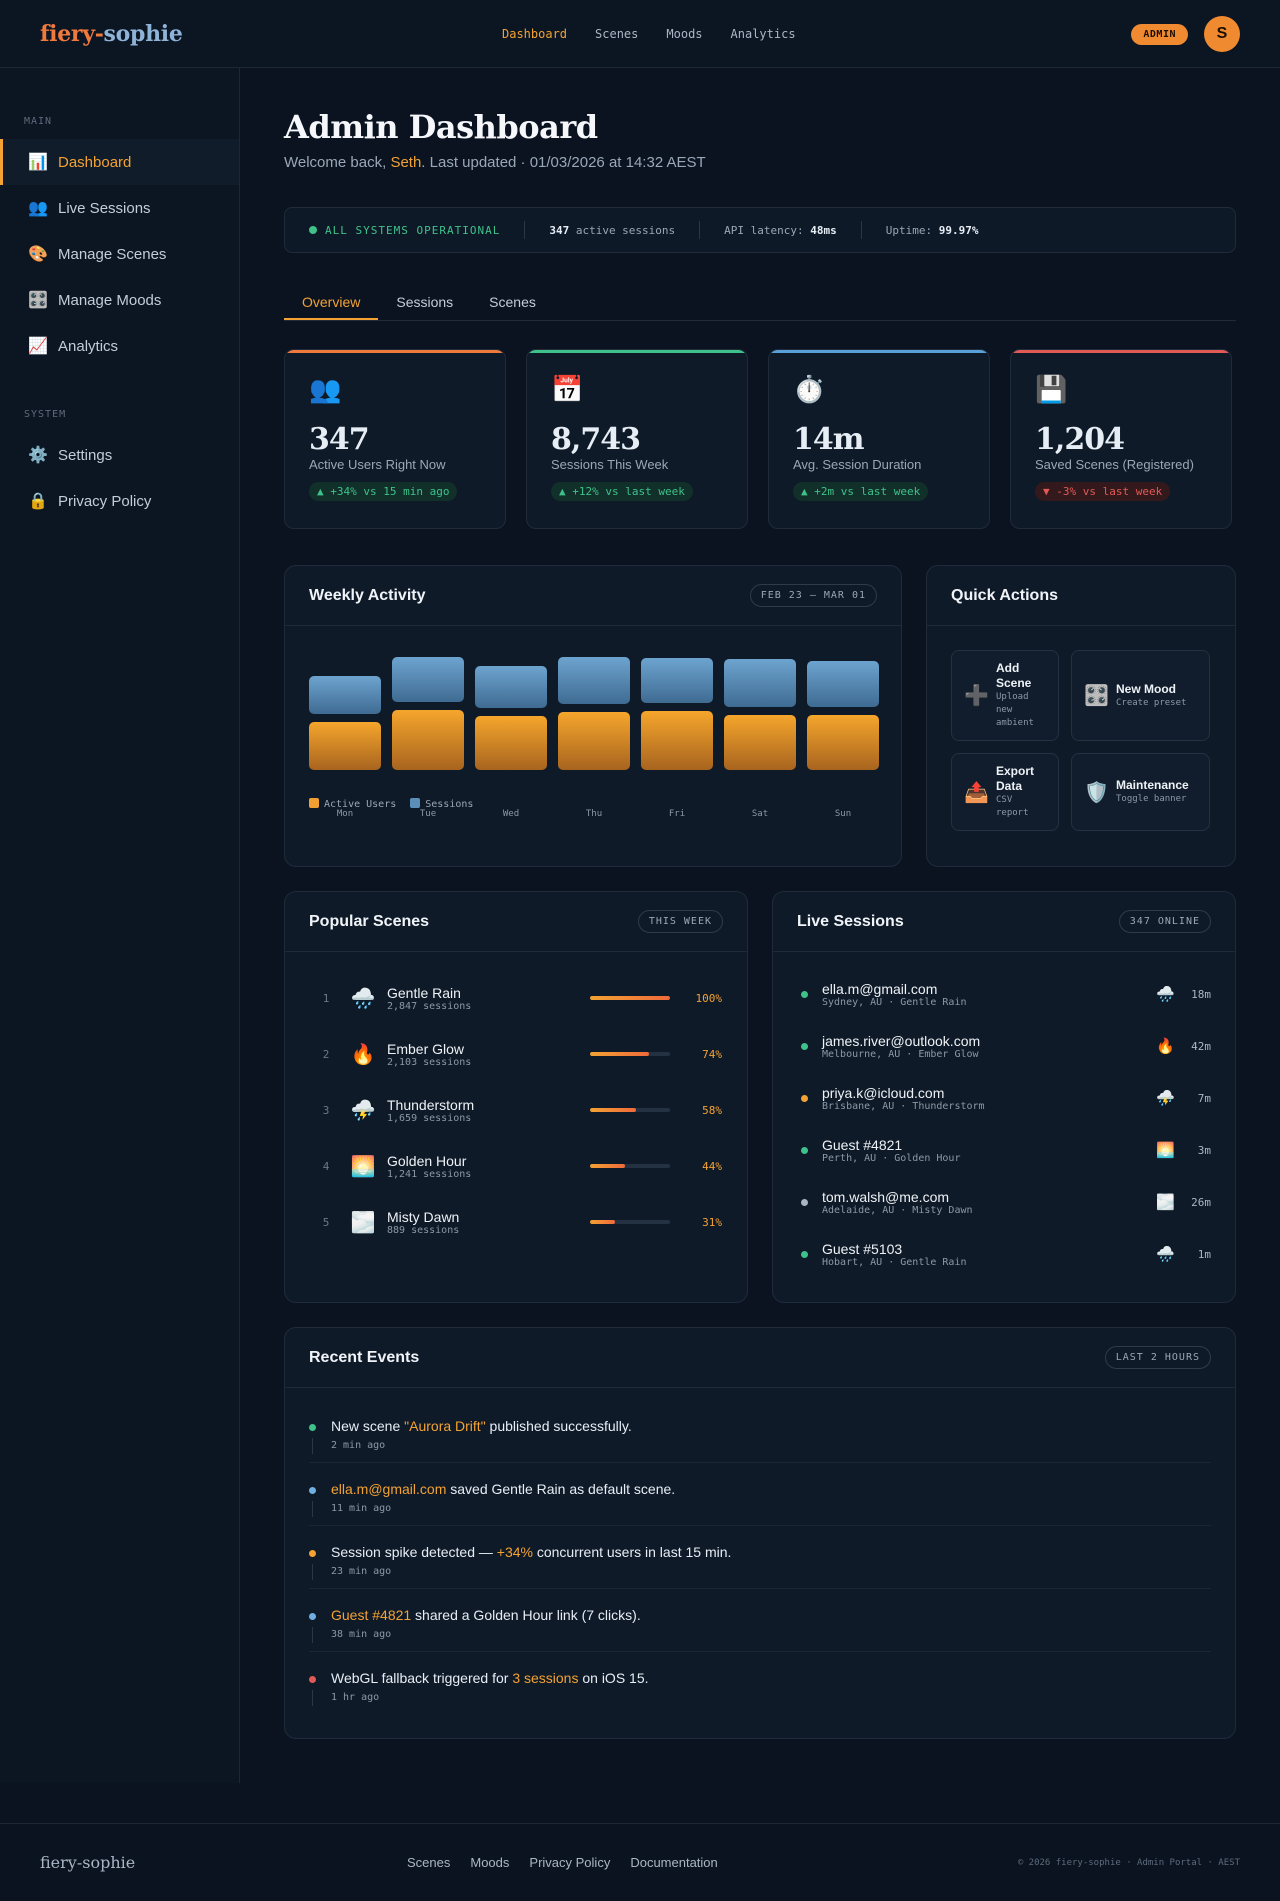  What do you see at coordinates (105, 501) in the screenshot?
I see `sidebar-item-label: Privacy Policy` at bounding box center [105, 501].